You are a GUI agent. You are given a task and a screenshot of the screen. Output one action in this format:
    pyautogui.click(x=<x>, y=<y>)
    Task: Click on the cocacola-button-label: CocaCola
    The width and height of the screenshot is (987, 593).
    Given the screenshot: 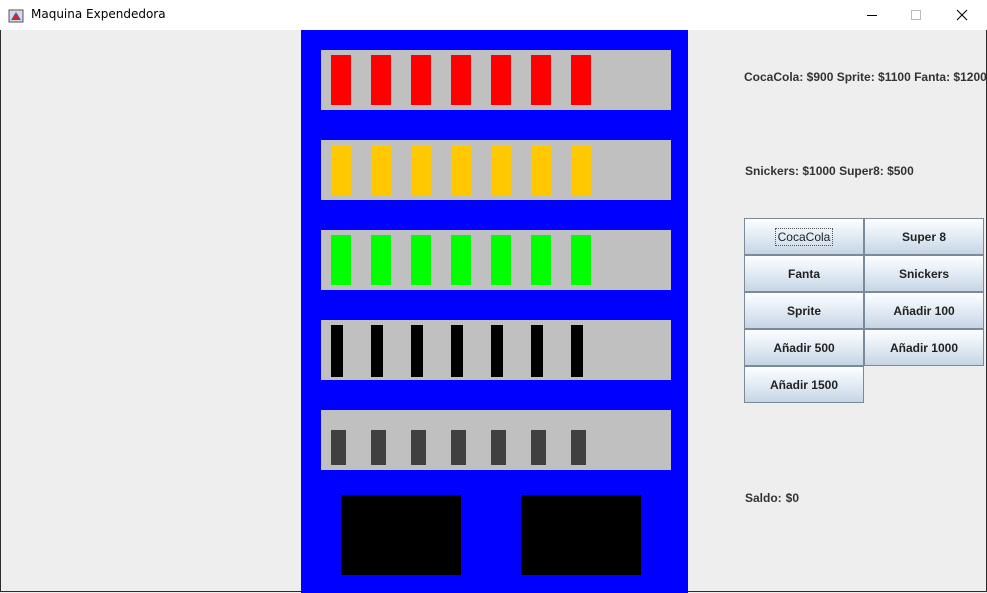 What is the action you would take?
    pyautogui.click(x=804, y=236)
    